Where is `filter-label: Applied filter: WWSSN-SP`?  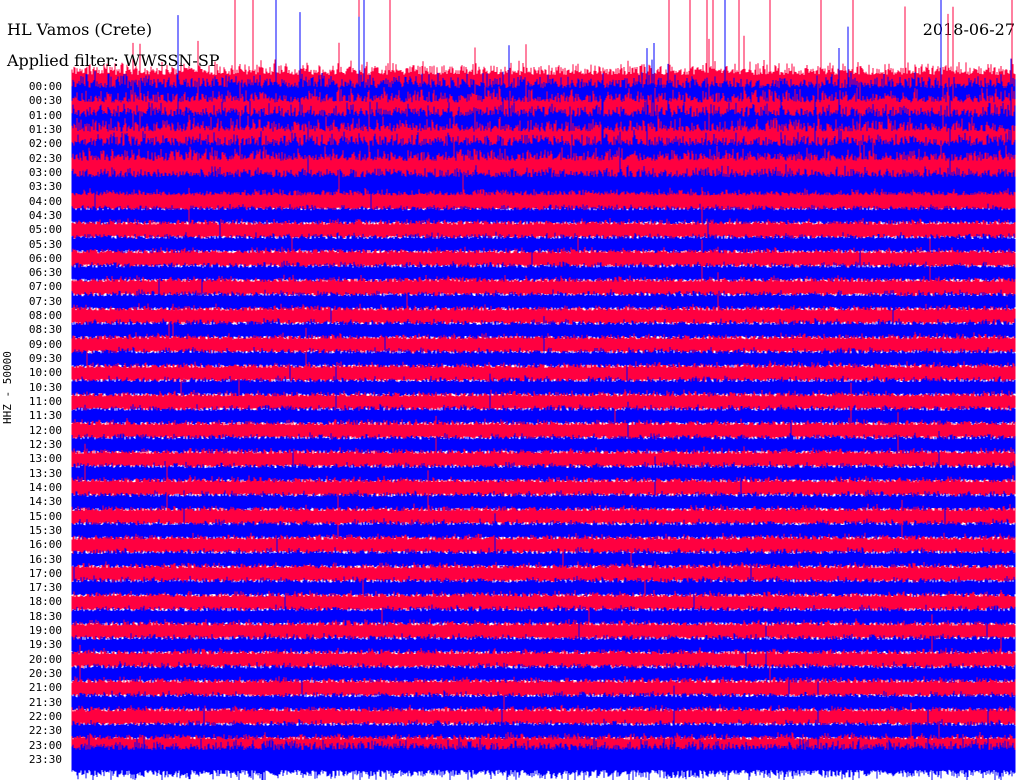 filter-label: Applied filter: WWSSN-SP is located at coordinates (113, 60).